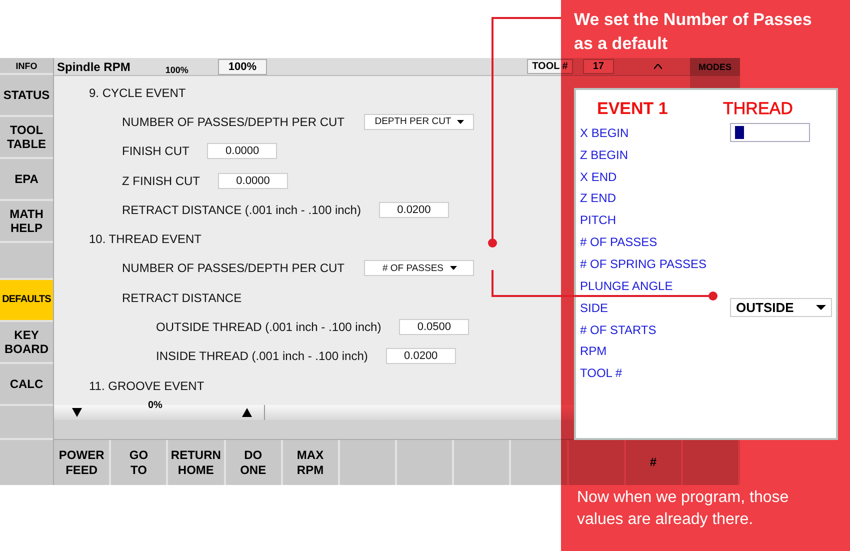 This screenshot has width=850, height=551. I want to click on section-heading: 10. THREAD EVENT, so click(145, 239).